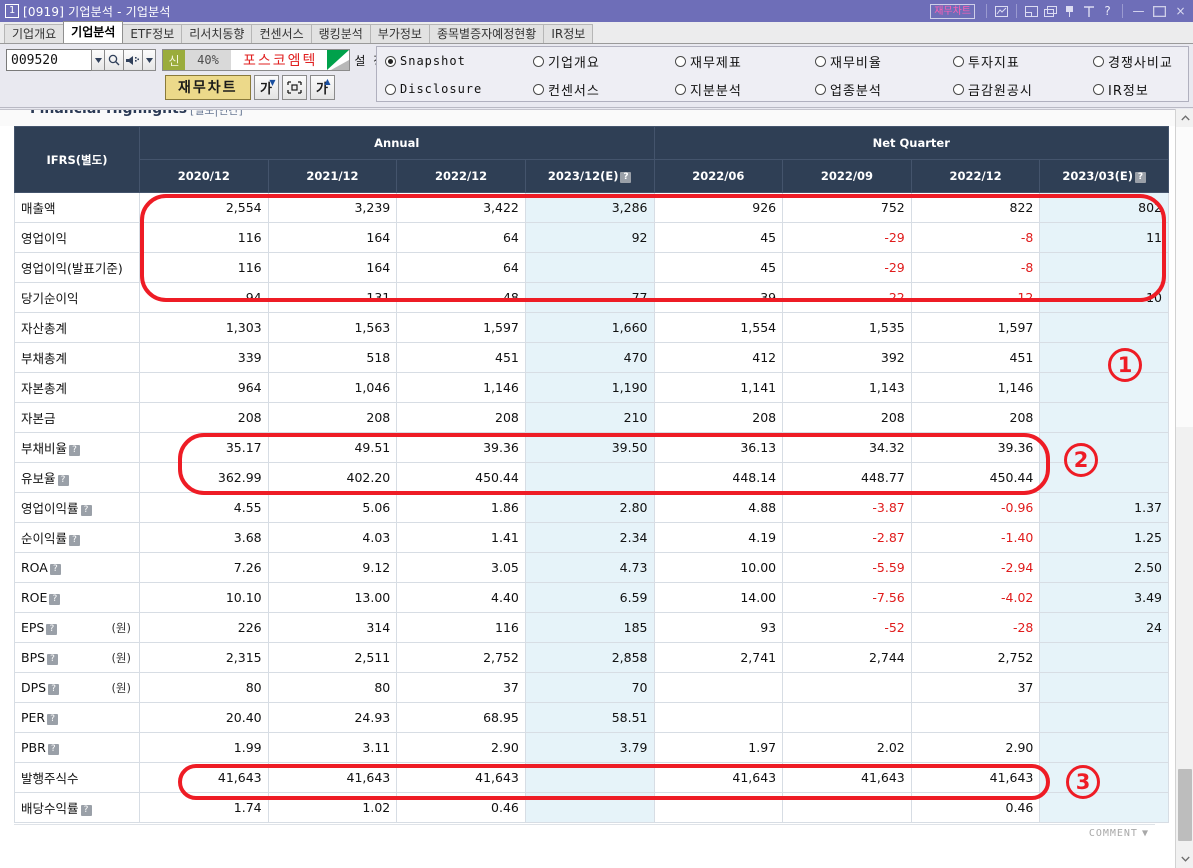 The height and width of the screenshot is (868, 1193). What do you see at coordinates (1140, 89) in the screenshot?
I see `radio-ir정보: IR정보` at bounding box center [1140, 89].